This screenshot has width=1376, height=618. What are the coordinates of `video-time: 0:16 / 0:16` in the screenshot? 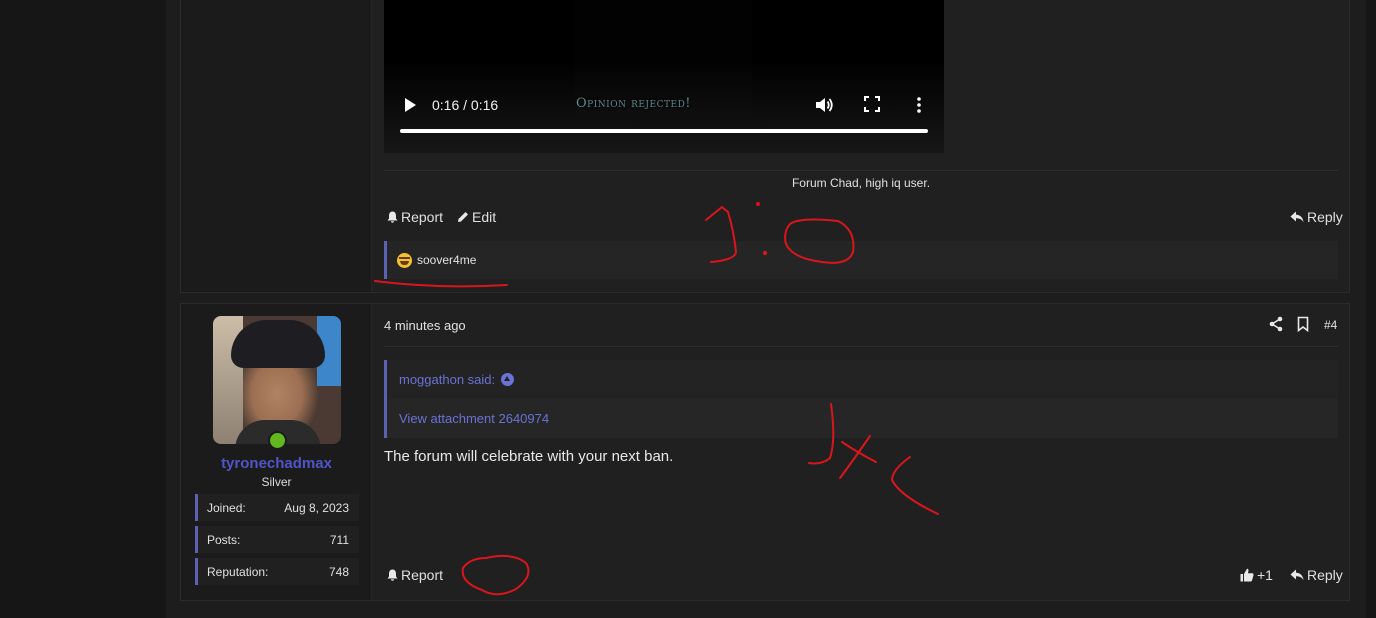 It's located at (465, 105).